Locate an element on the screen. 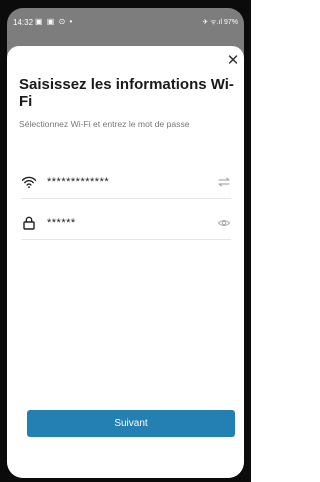 The width and height of the screenshot is (320, 482). status-left-icons: ▣ ▣ ⊙ • is located at coordinates (54, 21).